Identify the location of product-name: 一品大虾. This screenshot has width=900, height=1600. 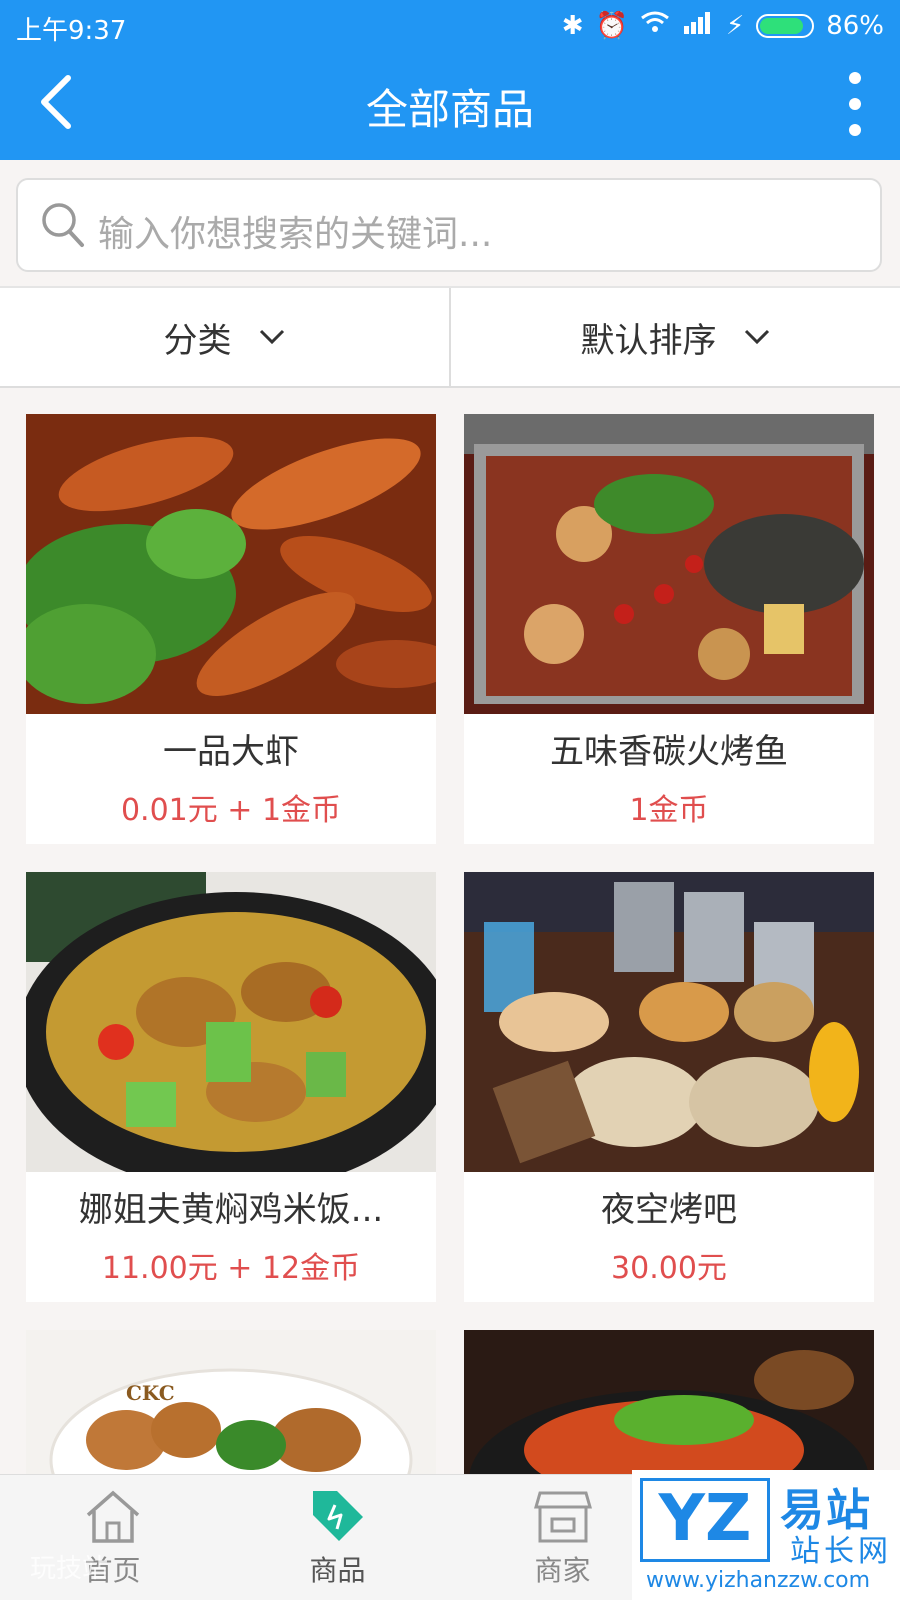
(231, 752).